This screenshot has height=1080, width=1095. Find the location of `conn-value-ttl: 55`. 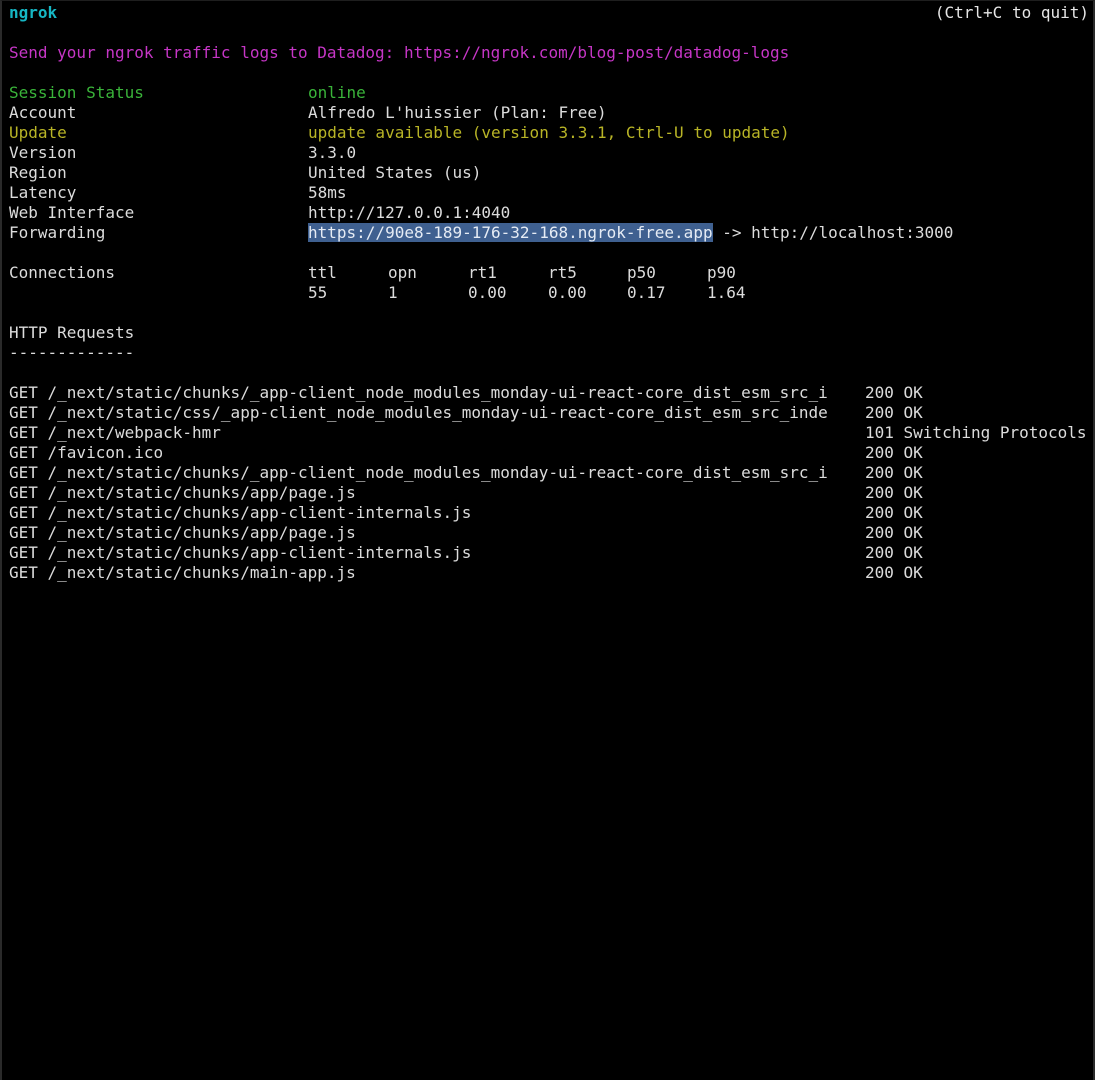

conn-value-ttl: 55 is located at coordinates (318, 292).